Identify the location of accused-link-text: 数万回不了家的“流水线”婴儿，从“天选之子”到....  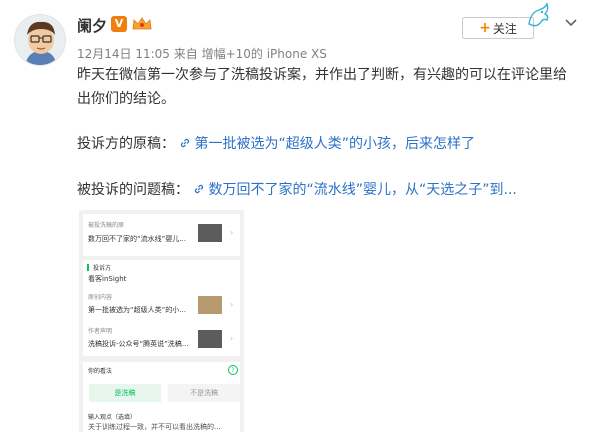
(362, 190).